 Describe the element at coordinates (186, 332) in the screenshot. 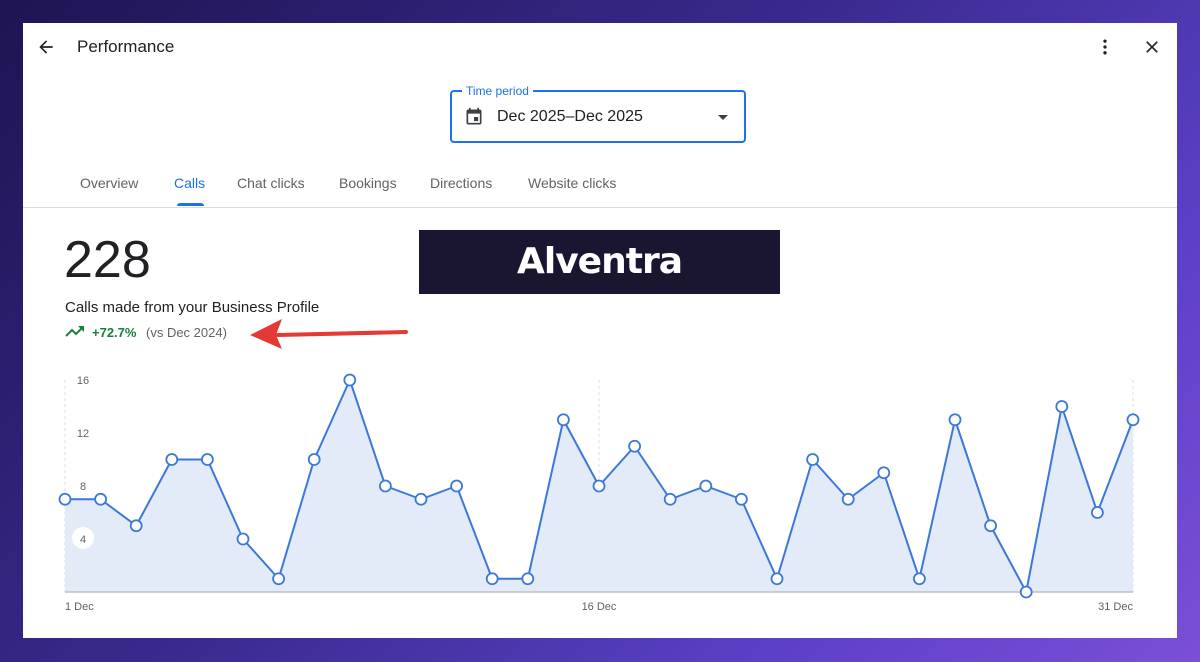

I see `comparison-period: (vs Dec 2024)` at that location.